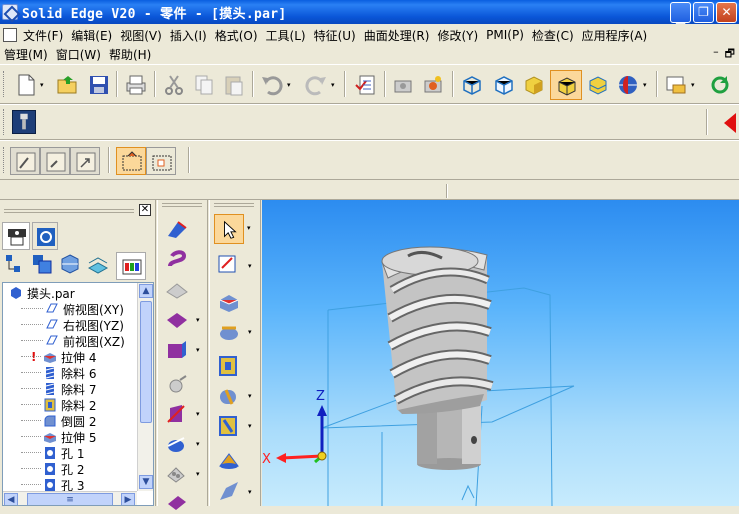 The width and height of the screenshot is (739, 514). I want to click on tree-item: 除料 7, so click(69, 389).